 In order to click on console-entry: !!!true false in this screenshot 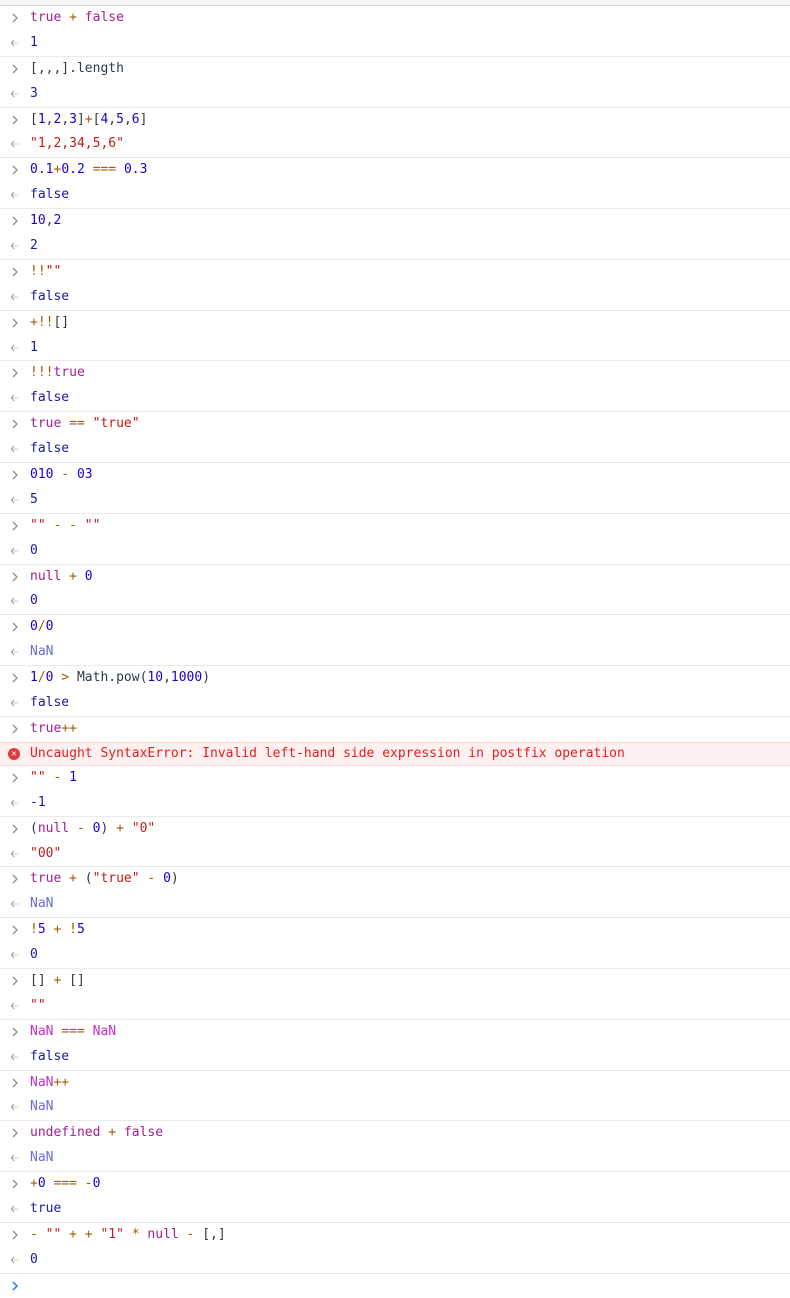, I will do `click(395, 387)`.